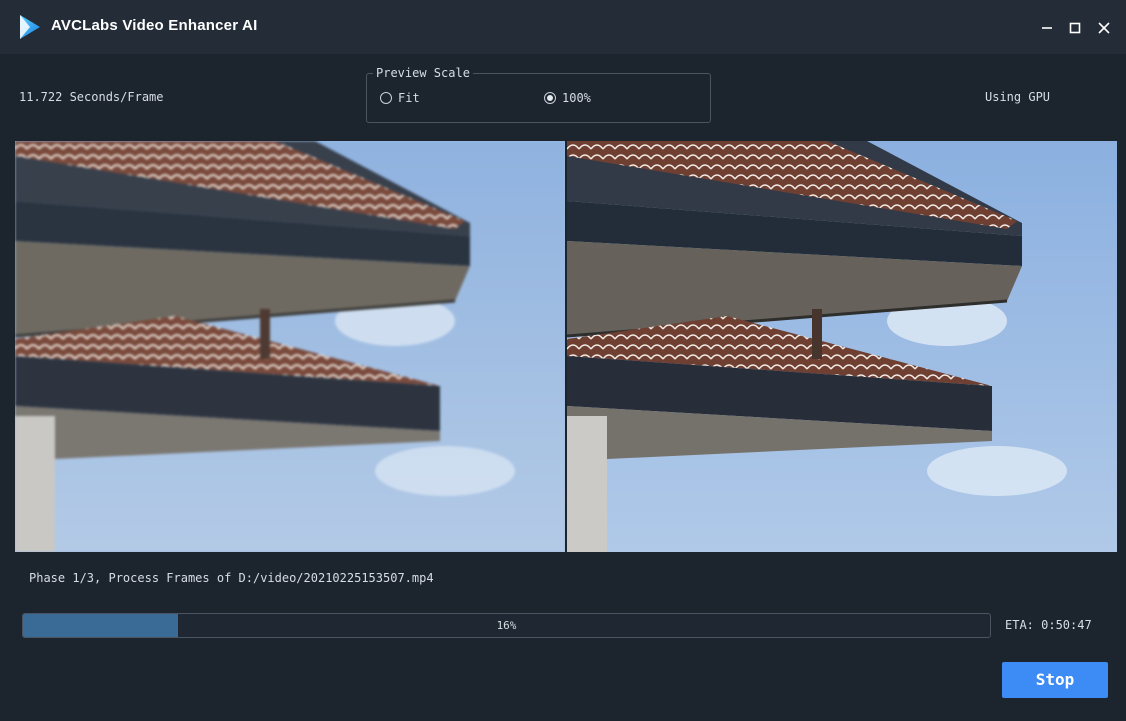  I want to click on minimize-icon, so click(1047, 28).